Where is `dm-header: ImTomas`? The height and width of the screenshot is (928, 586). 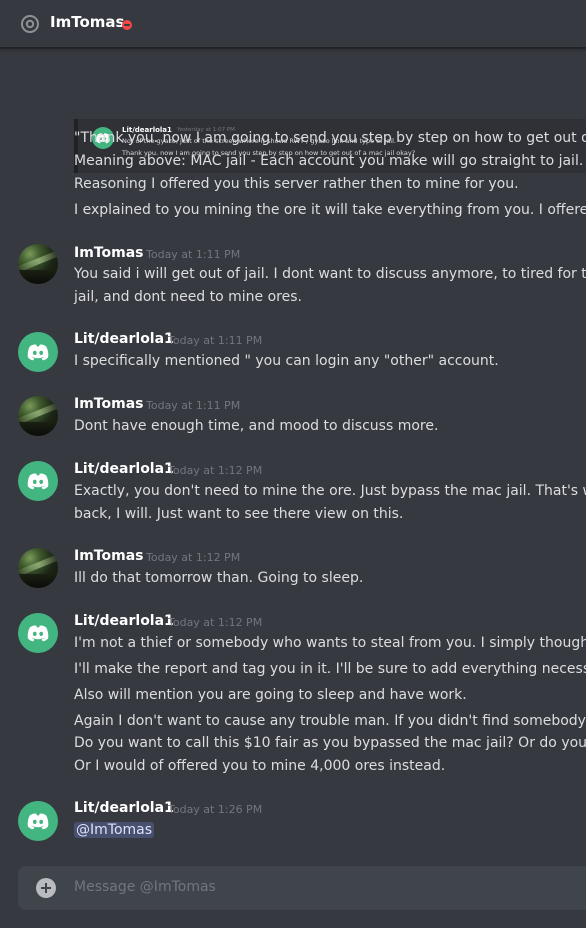
dm-header: ImTomas is located at coordinates (293, 24).